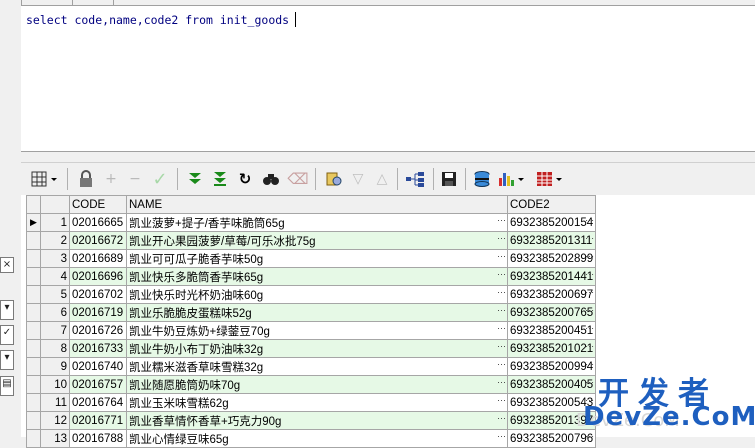 This screenshot has height=448, width=755. Describe the element at coordinates (551, 330) in the screenshot. I see `cell-code2: 6932385200451 ···` at that location.